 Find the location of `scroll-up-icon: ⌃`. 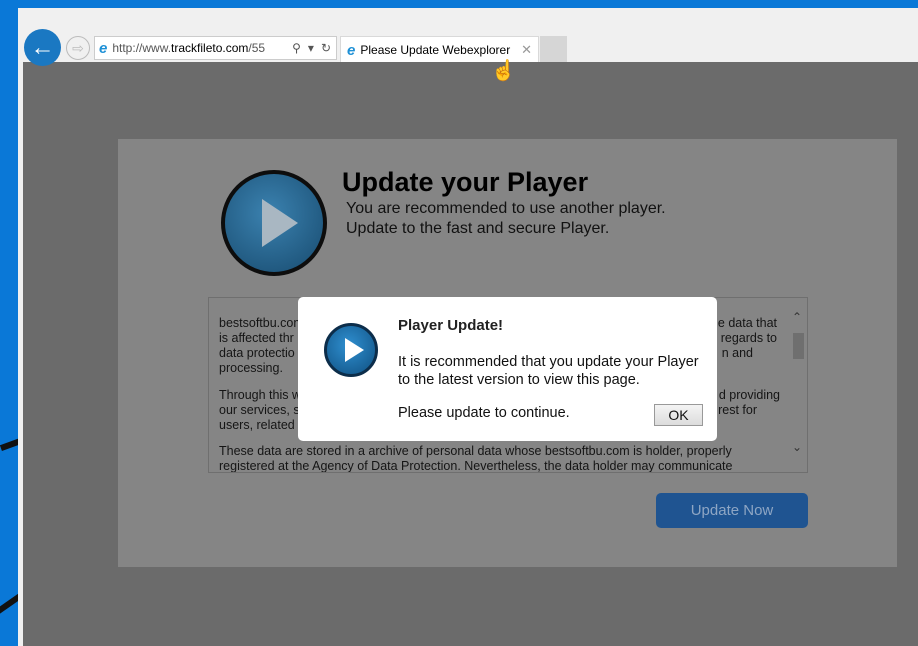

scroll-up-icon: ⌃ is located at coordinates (797, 317).